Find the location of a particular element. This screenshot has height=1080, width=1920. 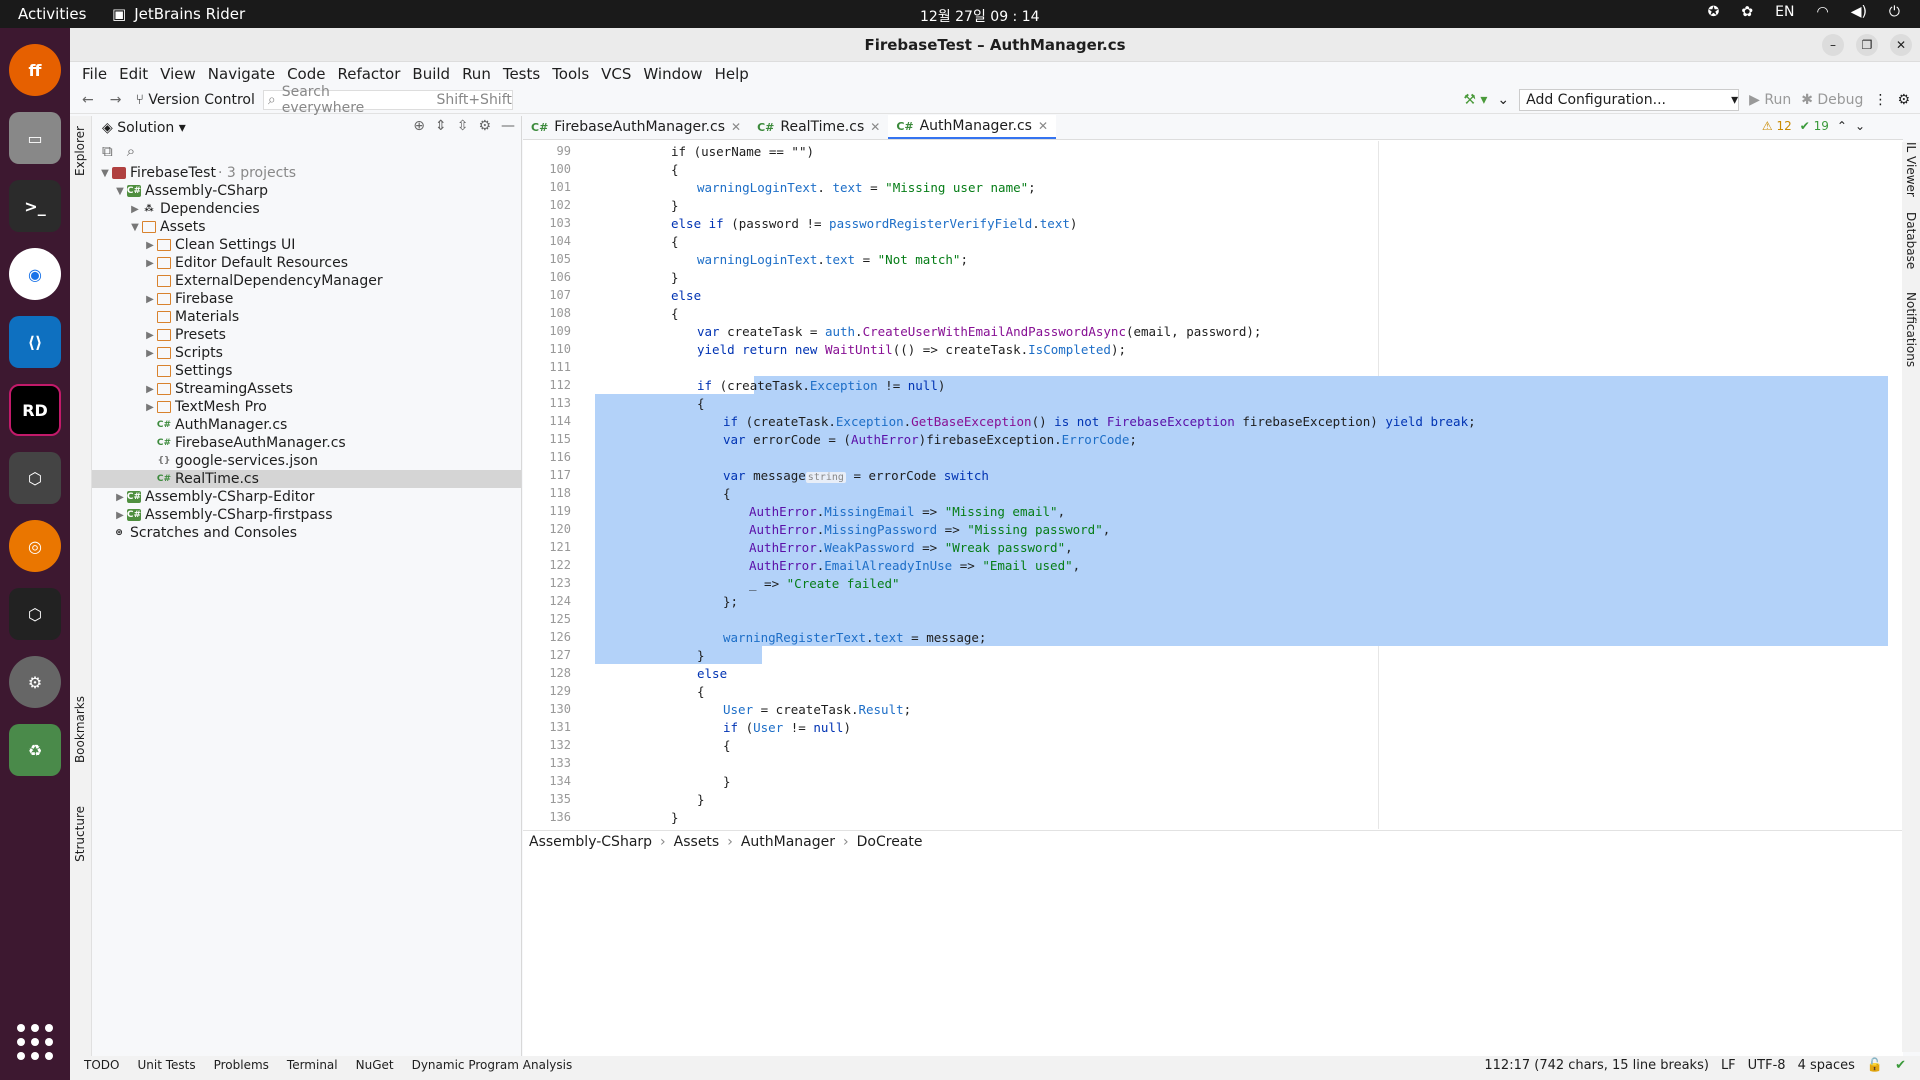

line-number: 118 is located at coordinates (547, 493).